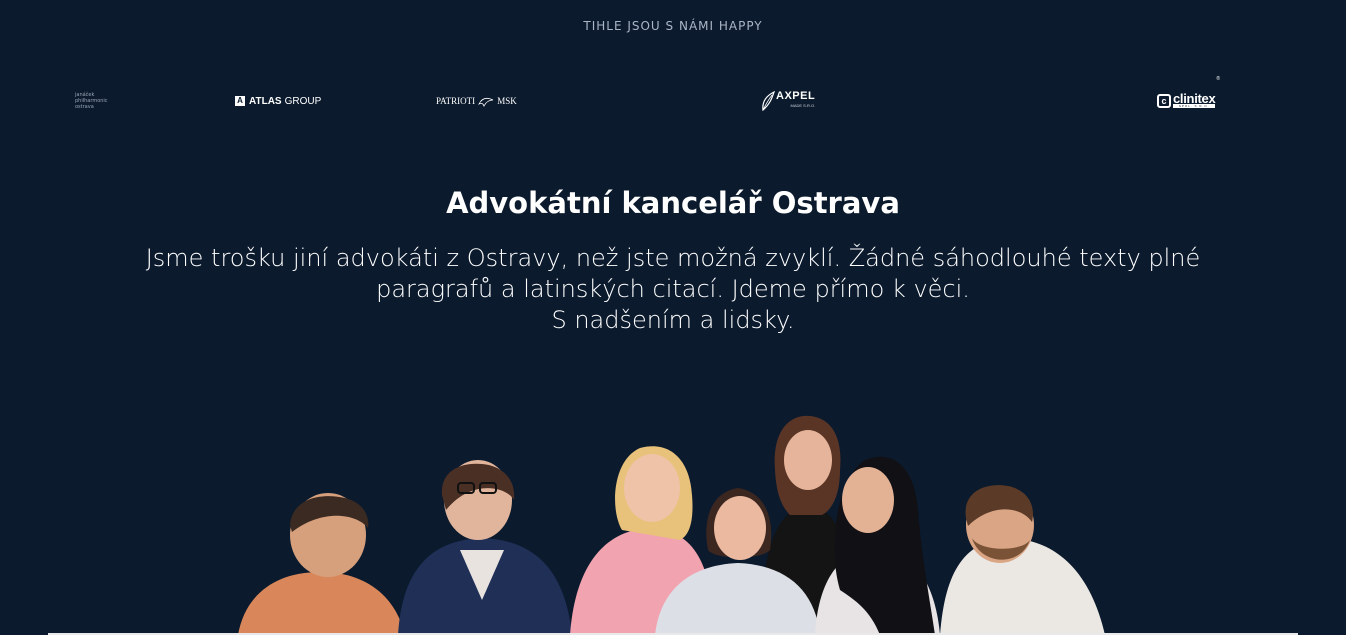 This screenshot has width=1346, height=635. What do you see at coordinates (769, 101) in the screenshot?
I see `leaf-icon` at bounding box center [769, 101].